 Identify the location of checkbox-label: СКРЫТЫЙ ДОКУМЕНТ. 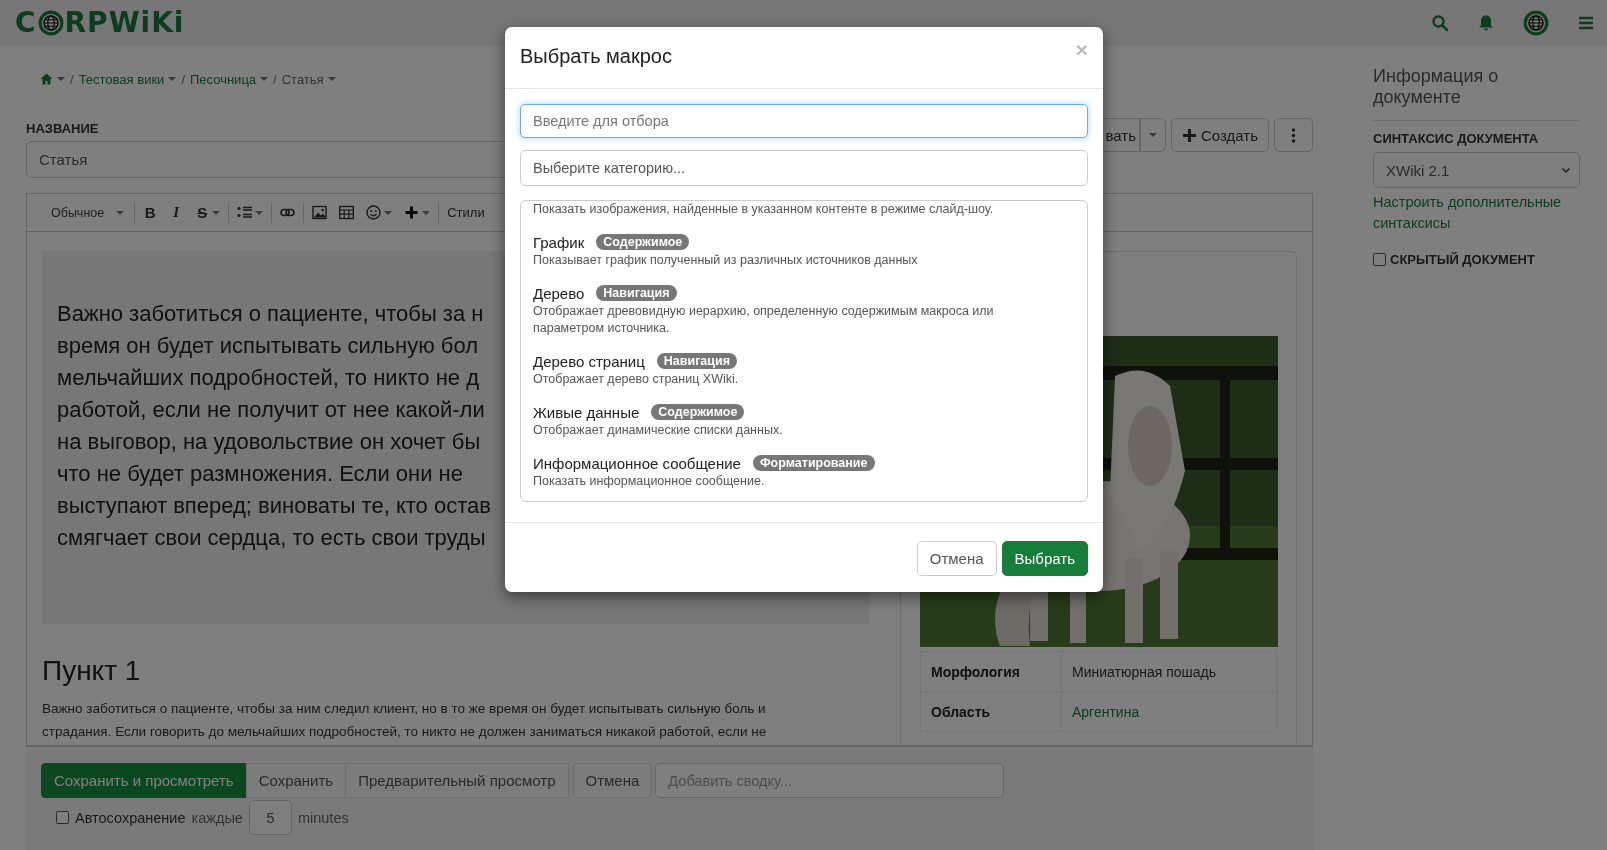
(1462, 259).